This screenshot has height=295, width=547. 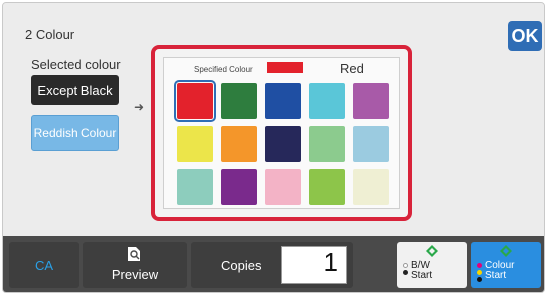 What do you see at coordinates (480, 273) in the screenshot?
I see `colour-indicator-dots` at bounding box center [480, 273].